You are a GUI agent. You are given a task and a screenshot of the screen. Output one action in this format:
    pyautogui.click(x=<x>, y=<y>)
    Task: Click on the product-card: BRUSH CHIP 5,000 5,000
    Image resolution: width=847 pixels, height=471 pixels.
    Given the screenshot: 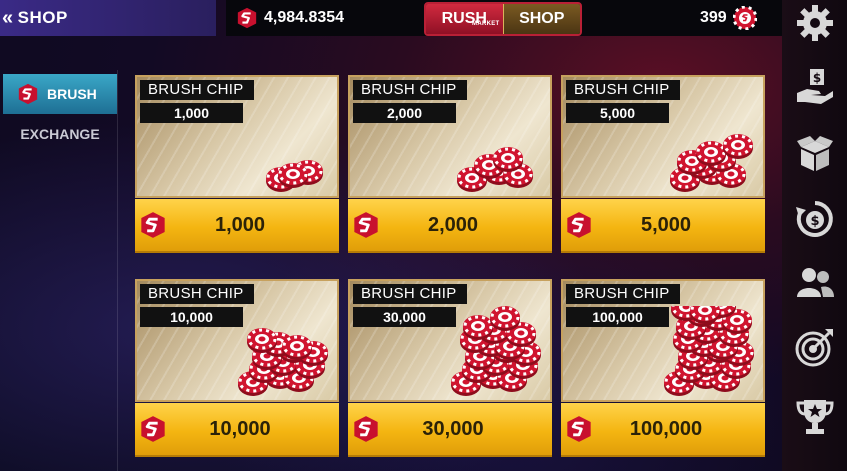 What is the action you would take?
    pyautogui.click(x=663, y=164)
    